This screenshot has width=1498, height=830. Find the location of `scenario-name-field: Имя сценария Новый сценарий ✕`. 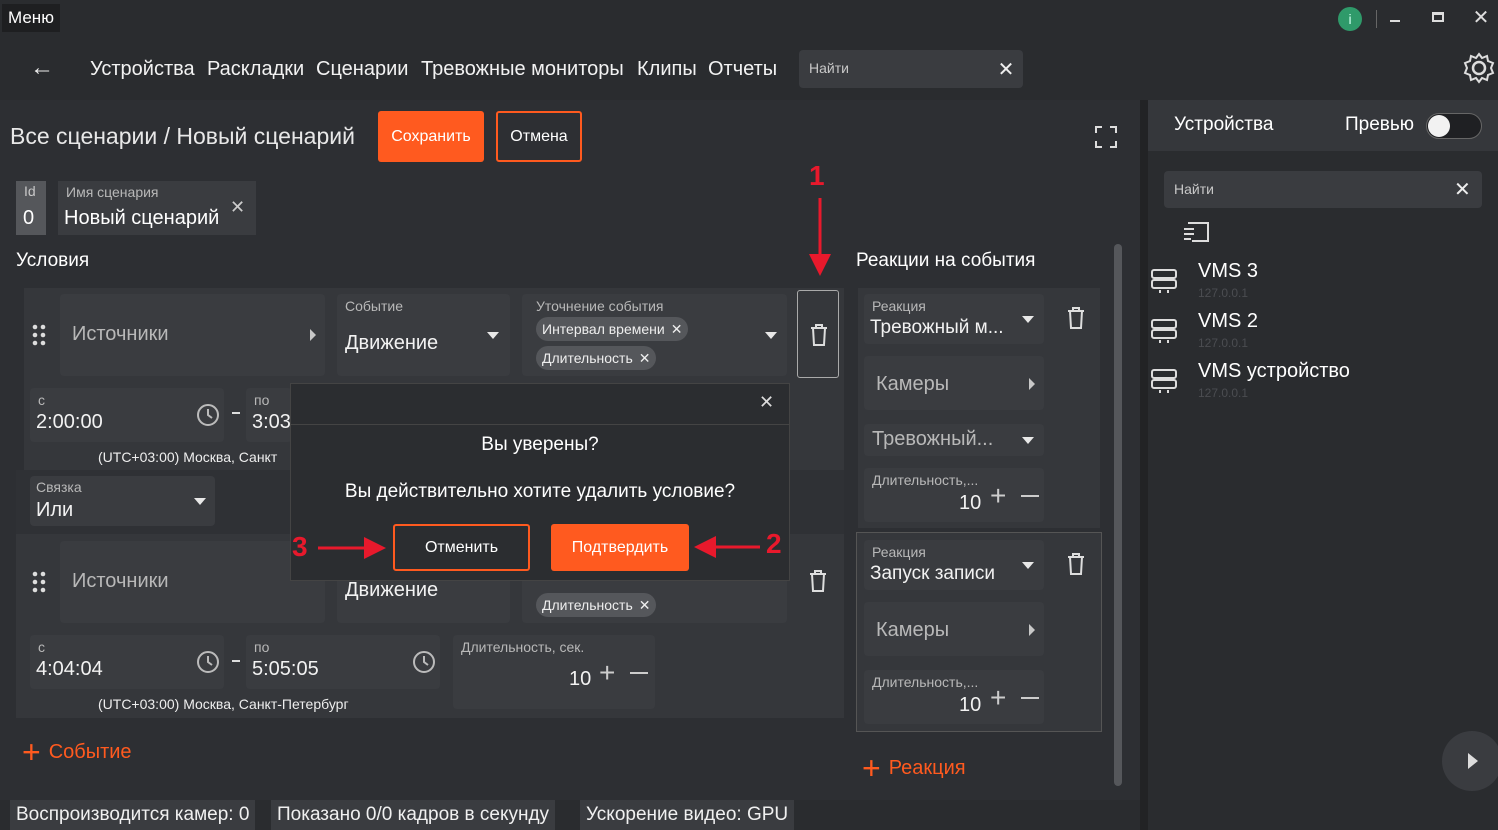

scenario-name-field: Имя сценария Новый сценарий ✕ is located at coordinates (157, 208).